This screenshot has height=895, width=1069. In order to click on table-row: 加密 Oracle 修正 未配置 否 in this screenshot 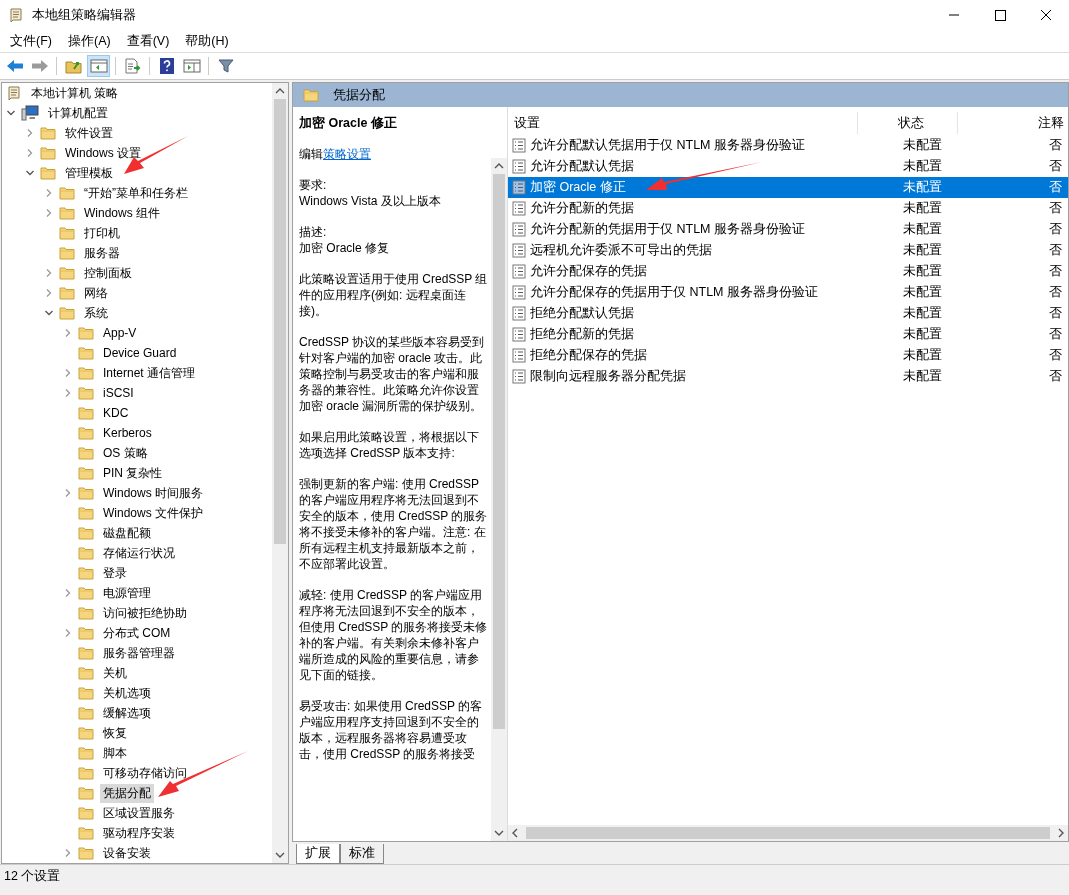, I will do `click(788, 187)`.